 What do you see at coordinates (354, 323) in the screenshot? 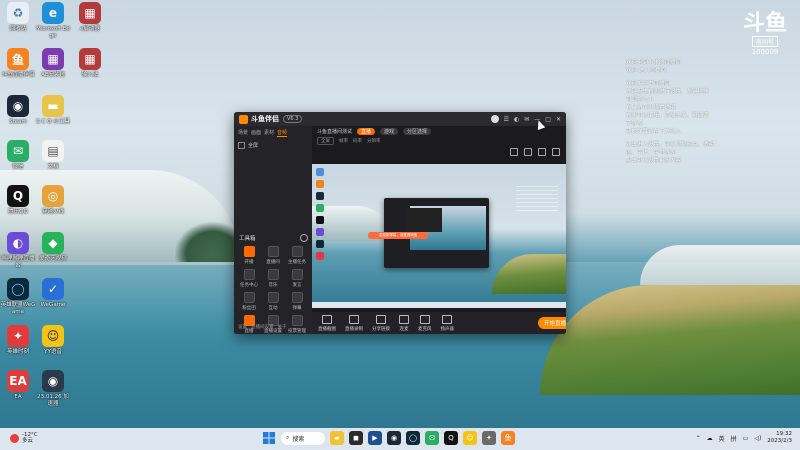
I see `action-button: 直播录制` at bounding box center [354, 323].